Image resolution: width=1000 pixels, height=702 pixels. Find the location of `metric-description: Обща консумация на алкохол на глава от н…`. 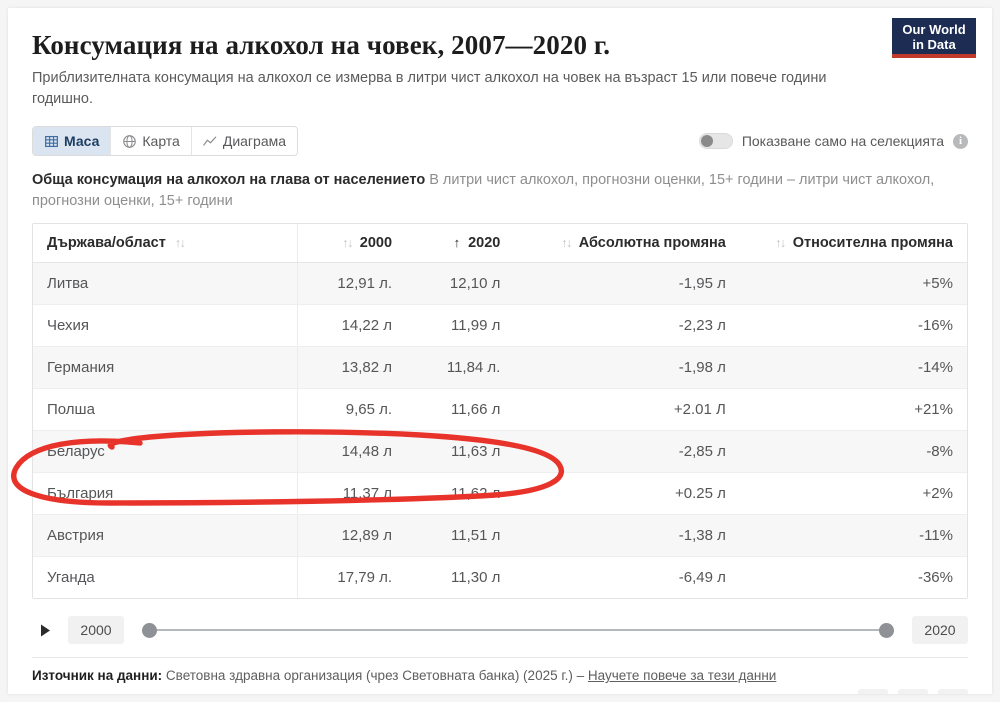

metric-description: Обща консумация на алкохол на глава от н… is located at coordinates (500, 190).